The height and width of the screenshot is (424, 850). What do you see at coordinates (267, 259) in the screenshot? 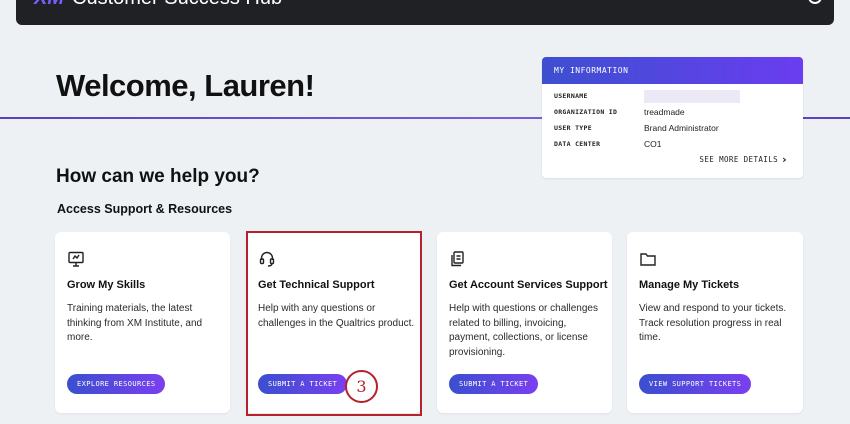
I see `headset-icon` at bounding box center [267, 259].